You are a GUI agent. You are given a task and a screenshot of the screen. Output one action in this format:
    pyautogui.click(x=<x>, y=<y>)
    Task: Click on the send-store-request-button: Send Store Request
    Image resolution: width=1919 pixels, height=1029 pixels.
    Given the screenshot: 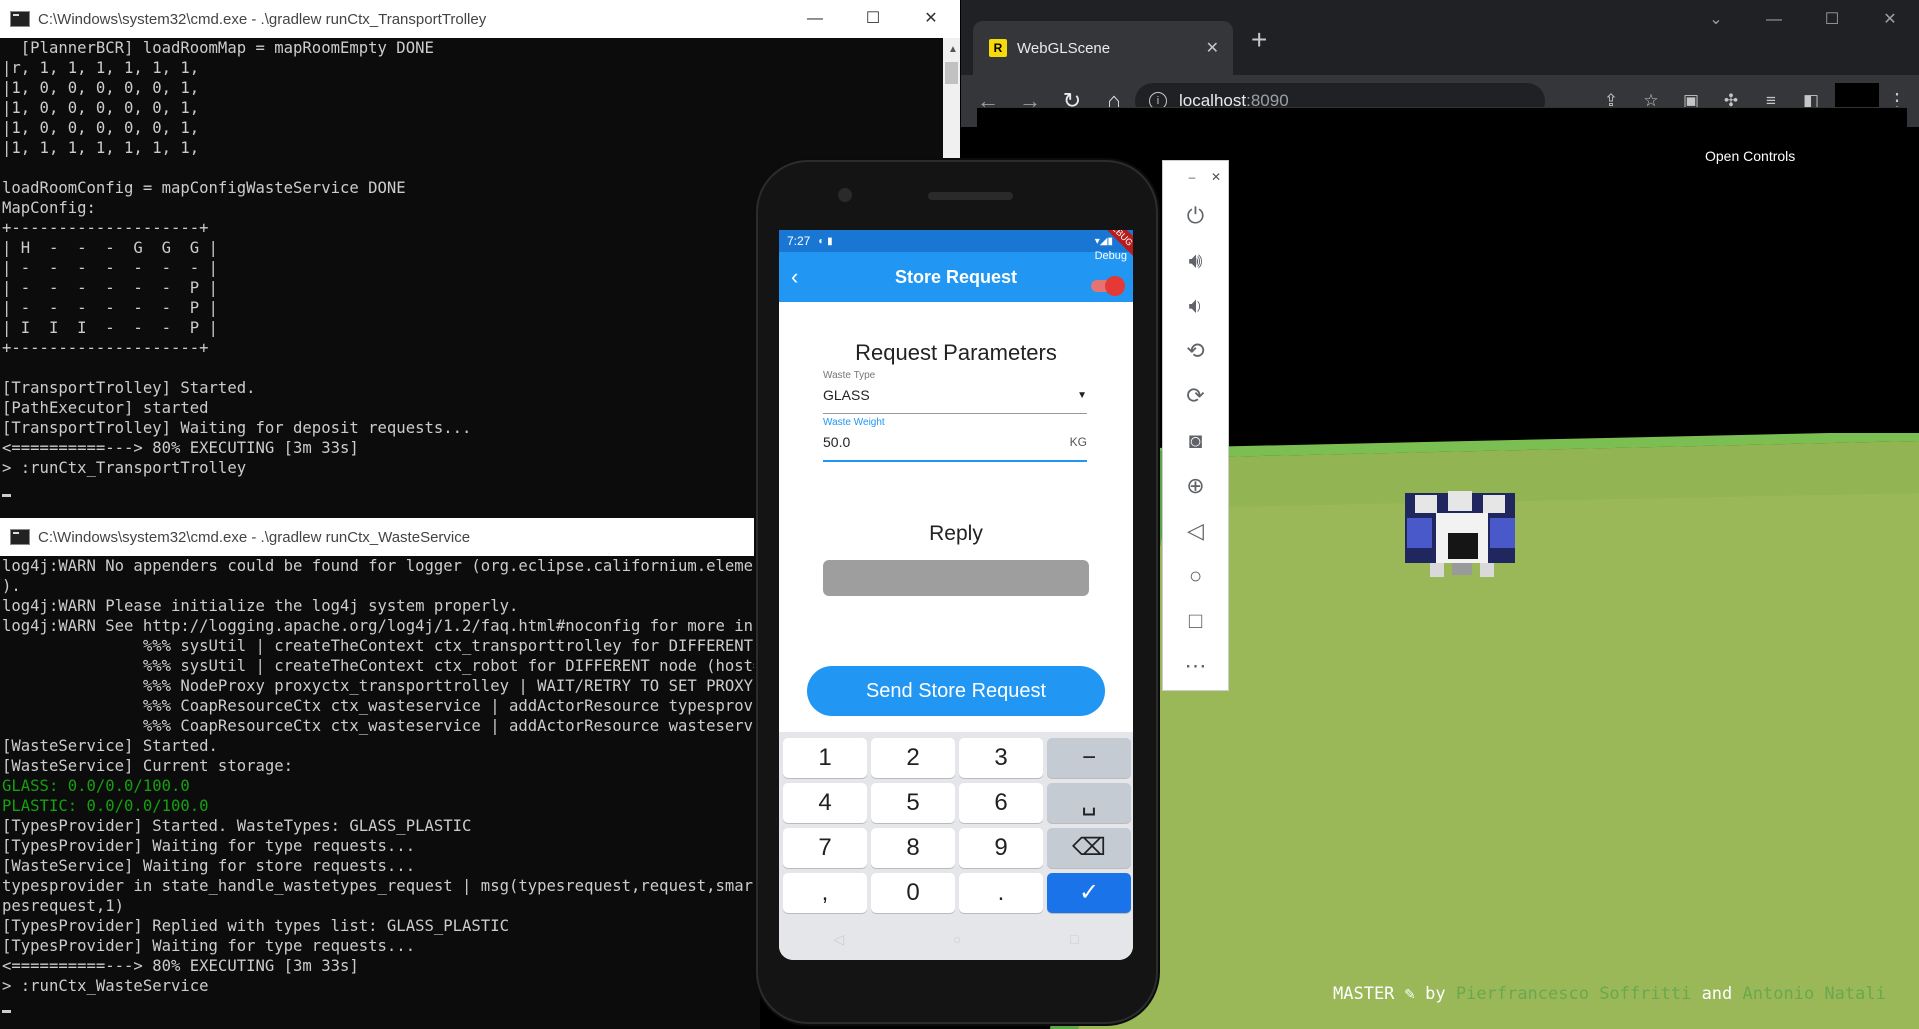 What is the action you would take?
    pyautogui.click(x=956, y=691)
    